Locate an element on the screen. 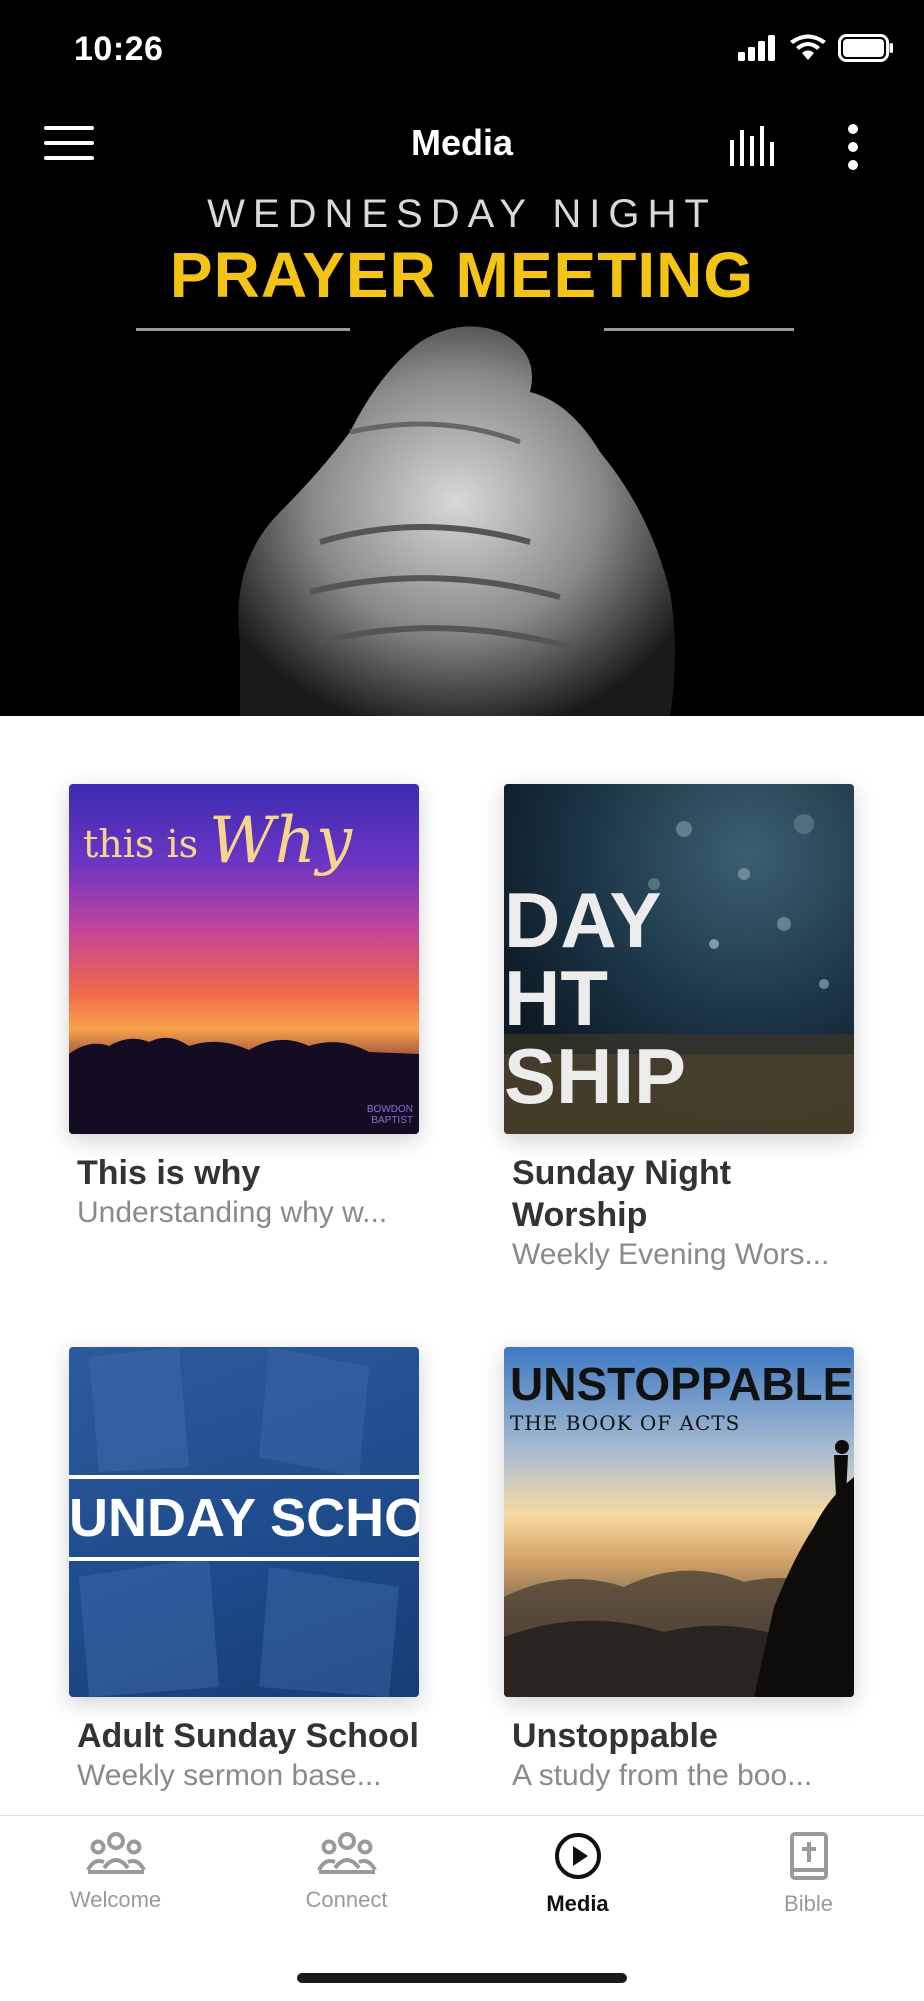 Image resolution: width=924 pixels, height=2001 pixels. tab-label: Connect is located at coordinates (346, 1899).